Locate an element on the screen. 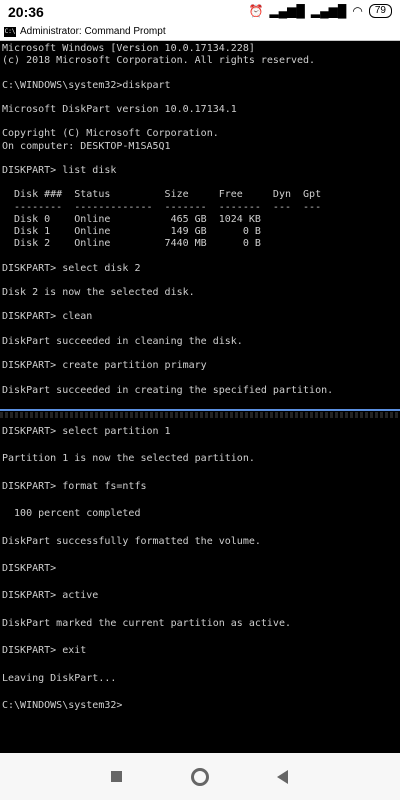  circle-icon is located at coordinates (200, 776).